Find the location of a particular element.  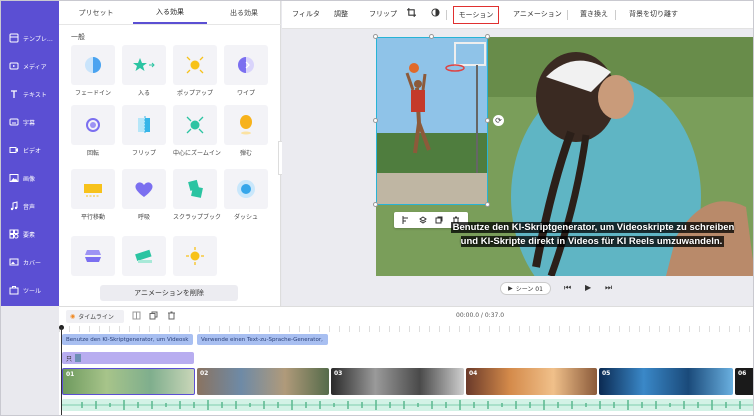

duplicate-icon is located at coordinates (439, 220).